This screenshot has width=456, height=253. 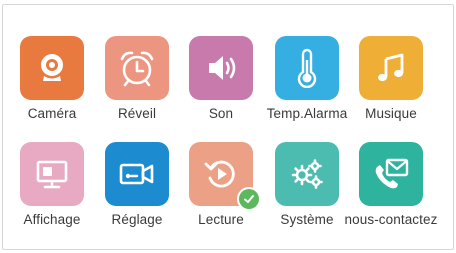 I want to click on affichage-tile, so click(x=52, y=174).